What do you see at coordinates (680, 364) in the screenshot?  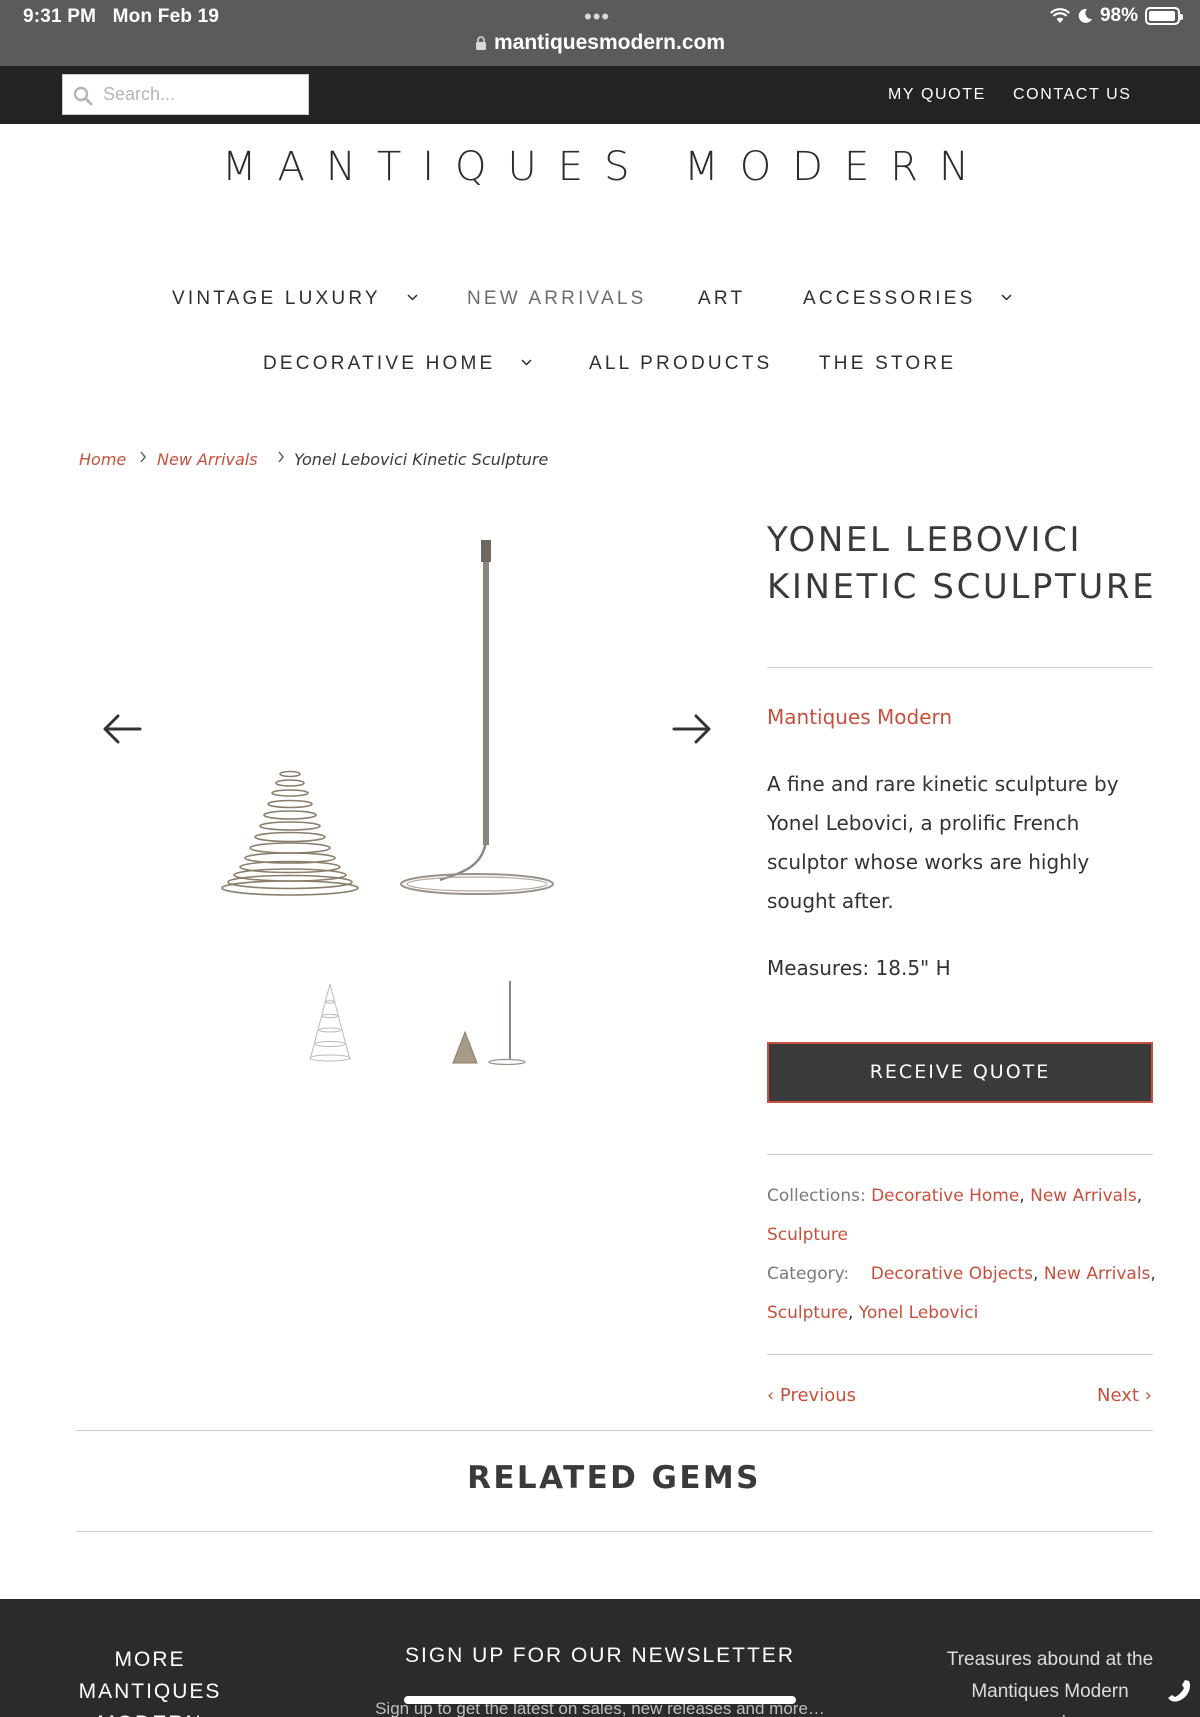 I see `nav-all-products: ALL PRODUCTS` at bounding box center [680, 364].